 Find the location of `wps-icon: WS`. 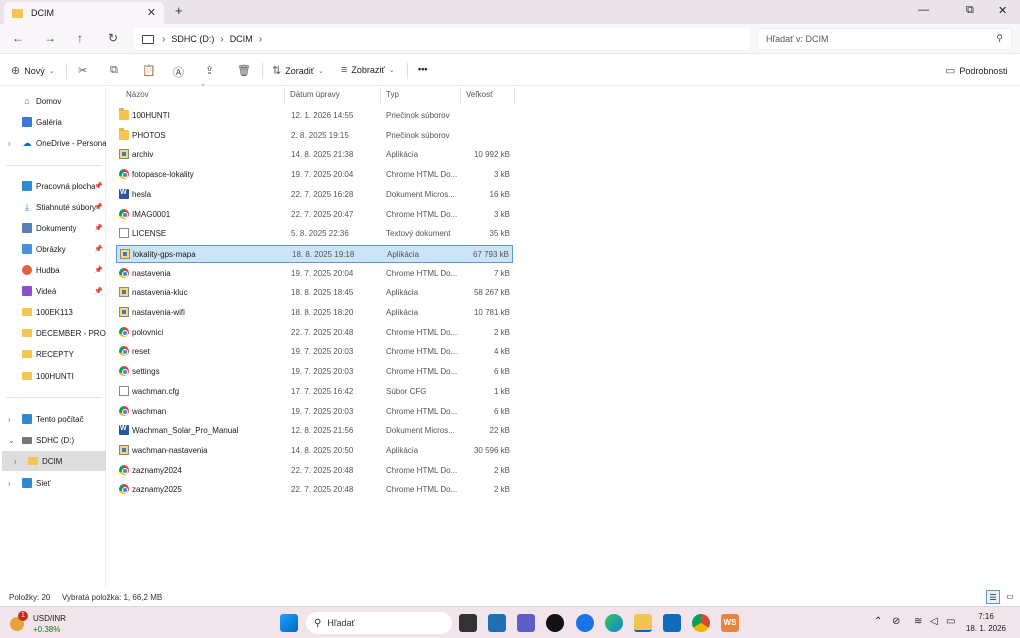

wps-icon: WS is located at coordinates (730, 623).